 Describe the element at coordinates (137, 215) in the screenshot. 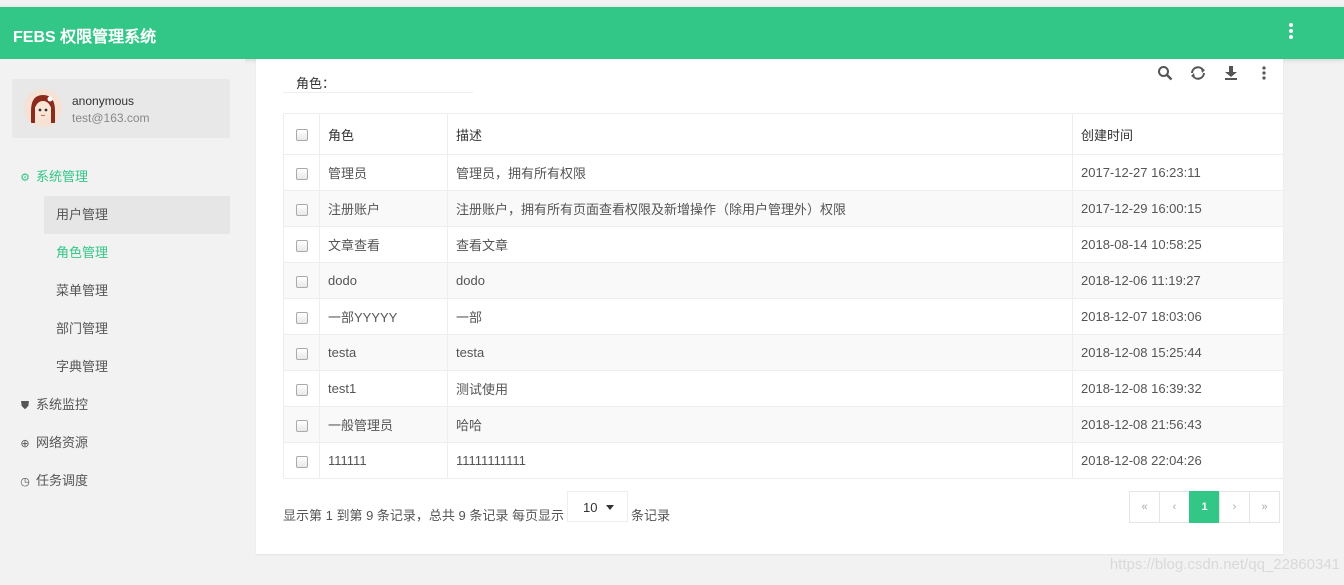

I see `sidebar-item-users: 用户管理` at that location.